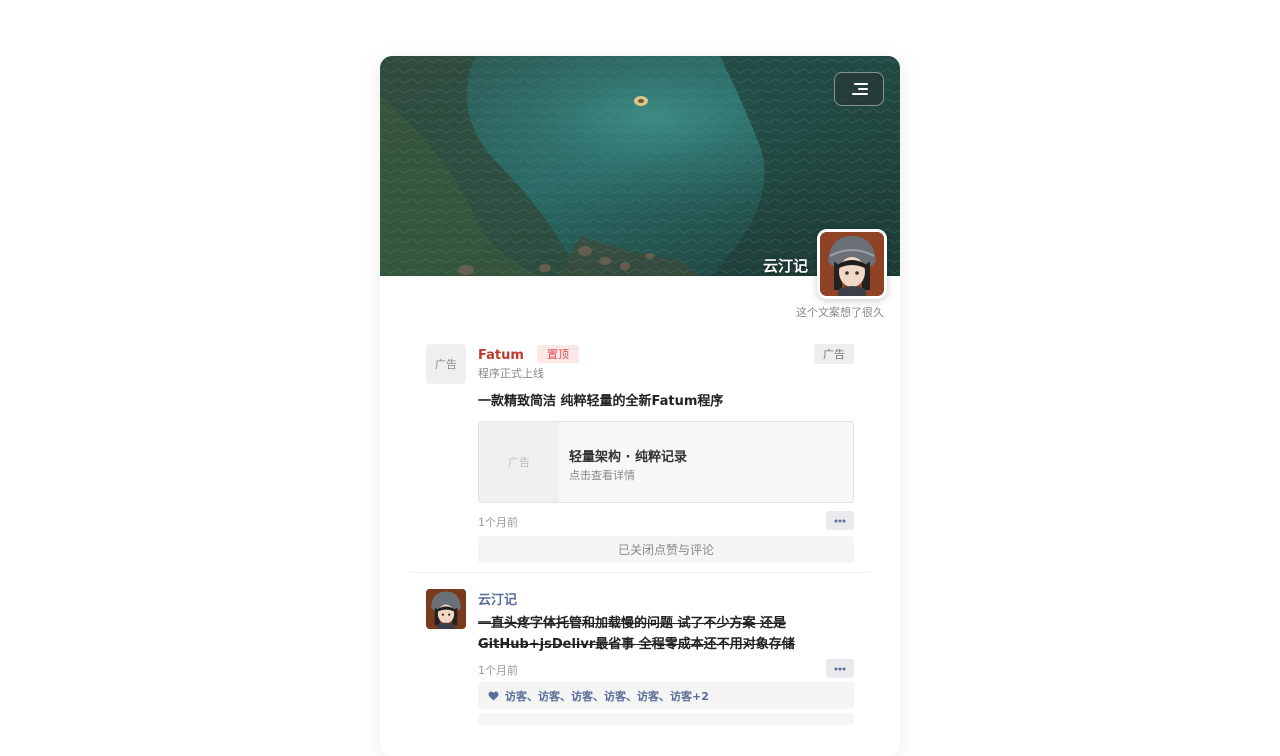  What do you see at coordinates (511, 373) in the screenshot?
I see `post-subtitle: 程序正式上线` at bounding box center [511, 373].